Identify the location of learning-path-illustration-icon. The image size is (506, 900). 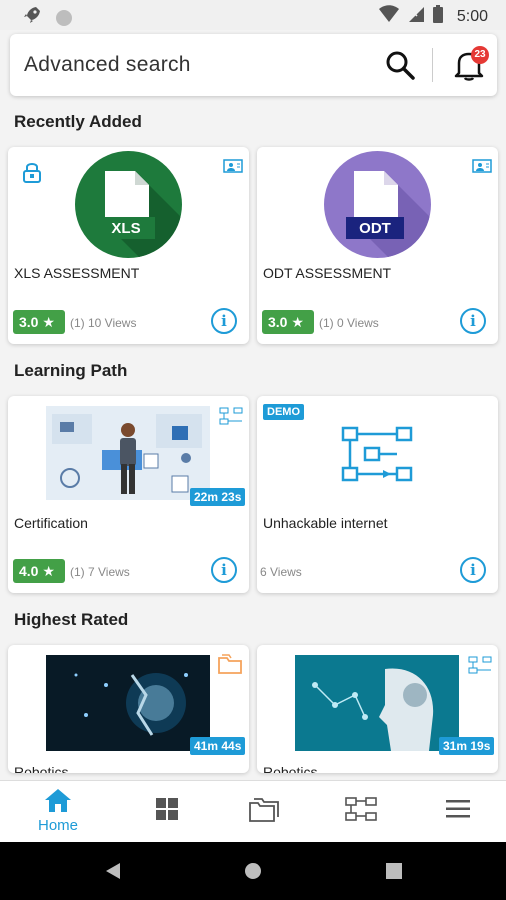
(378, 457).